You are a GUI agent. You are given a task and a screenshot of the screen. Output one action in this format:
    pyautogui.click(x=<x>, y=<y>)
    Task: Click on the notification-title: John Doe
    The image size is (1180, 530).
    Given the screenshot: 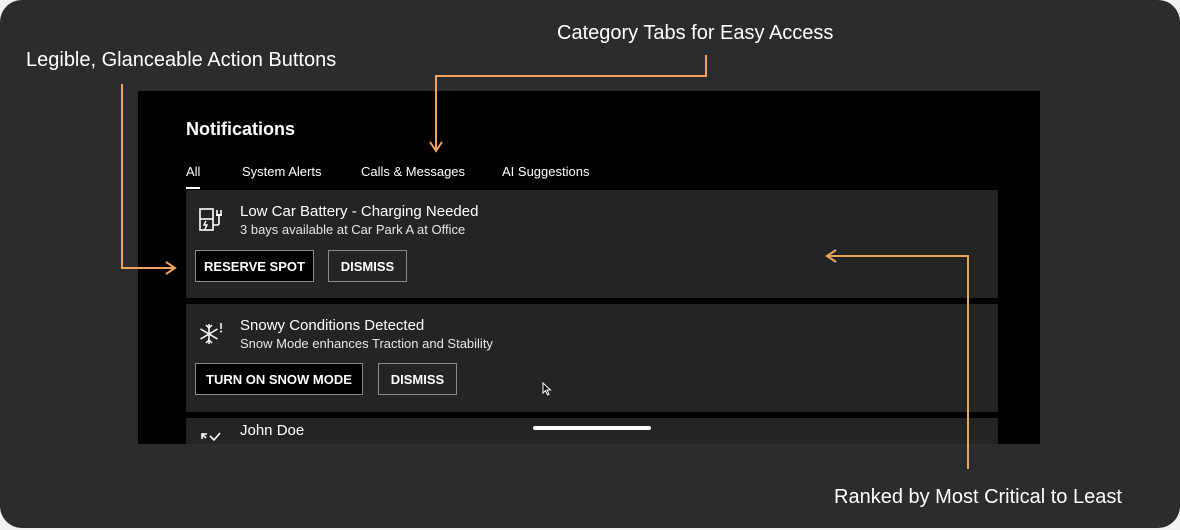 What is the action you would take?
    pyautogui.click(x=272, y=430)
    